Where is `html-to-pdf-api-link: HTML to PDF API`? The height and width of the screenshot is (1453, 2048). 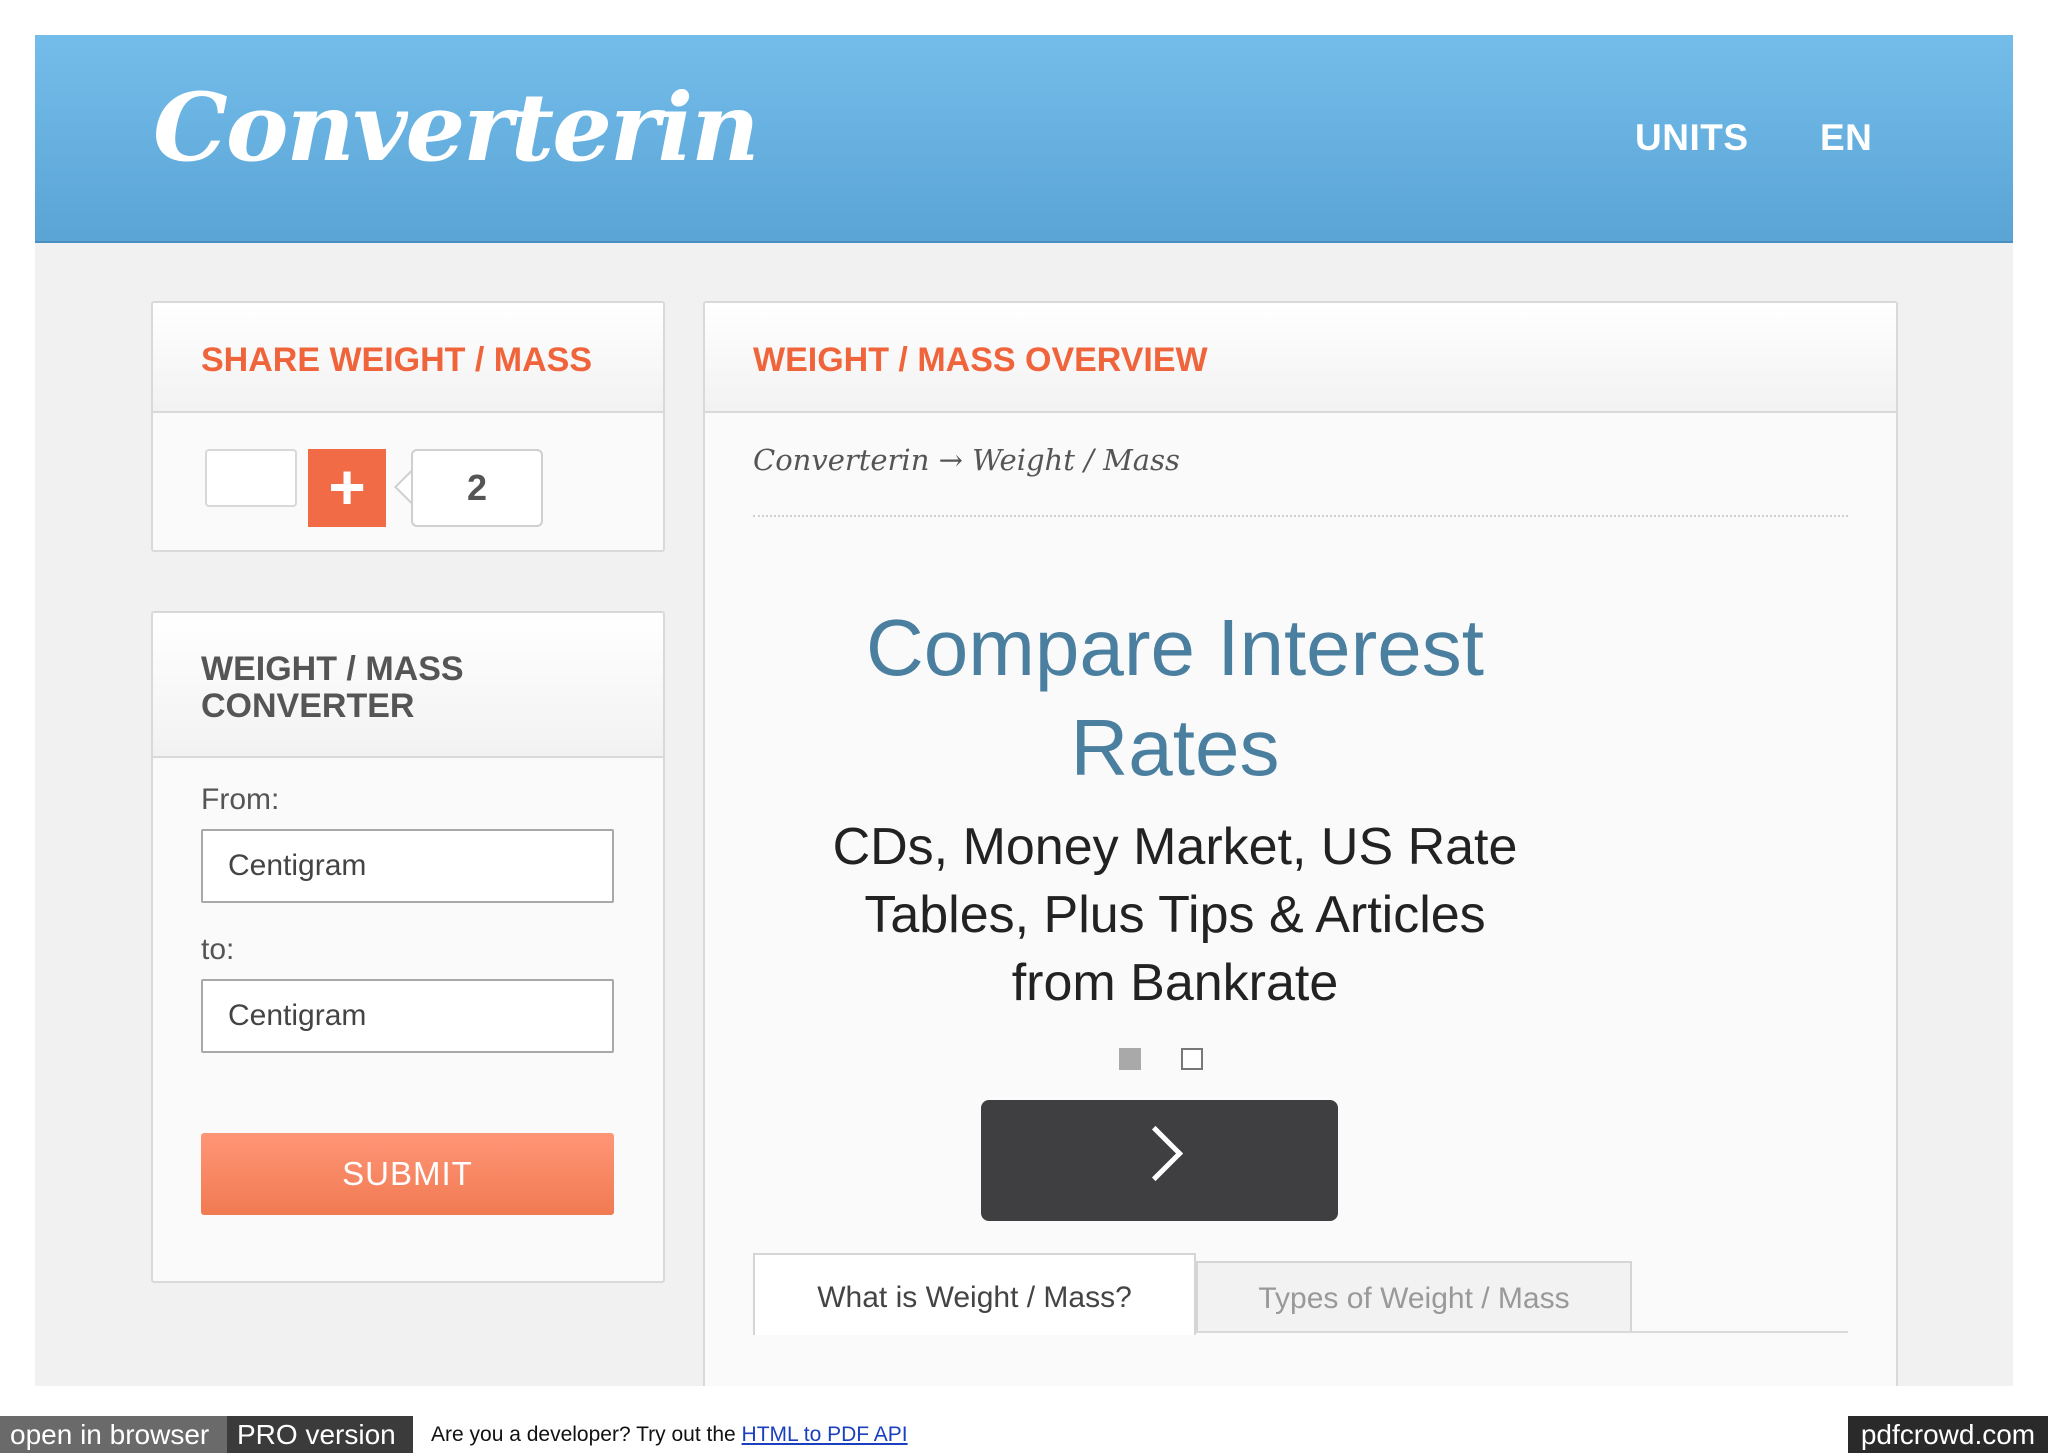
html-to-pdf-api-link: HTML to PDF API is located at coordinates (825, 1434).